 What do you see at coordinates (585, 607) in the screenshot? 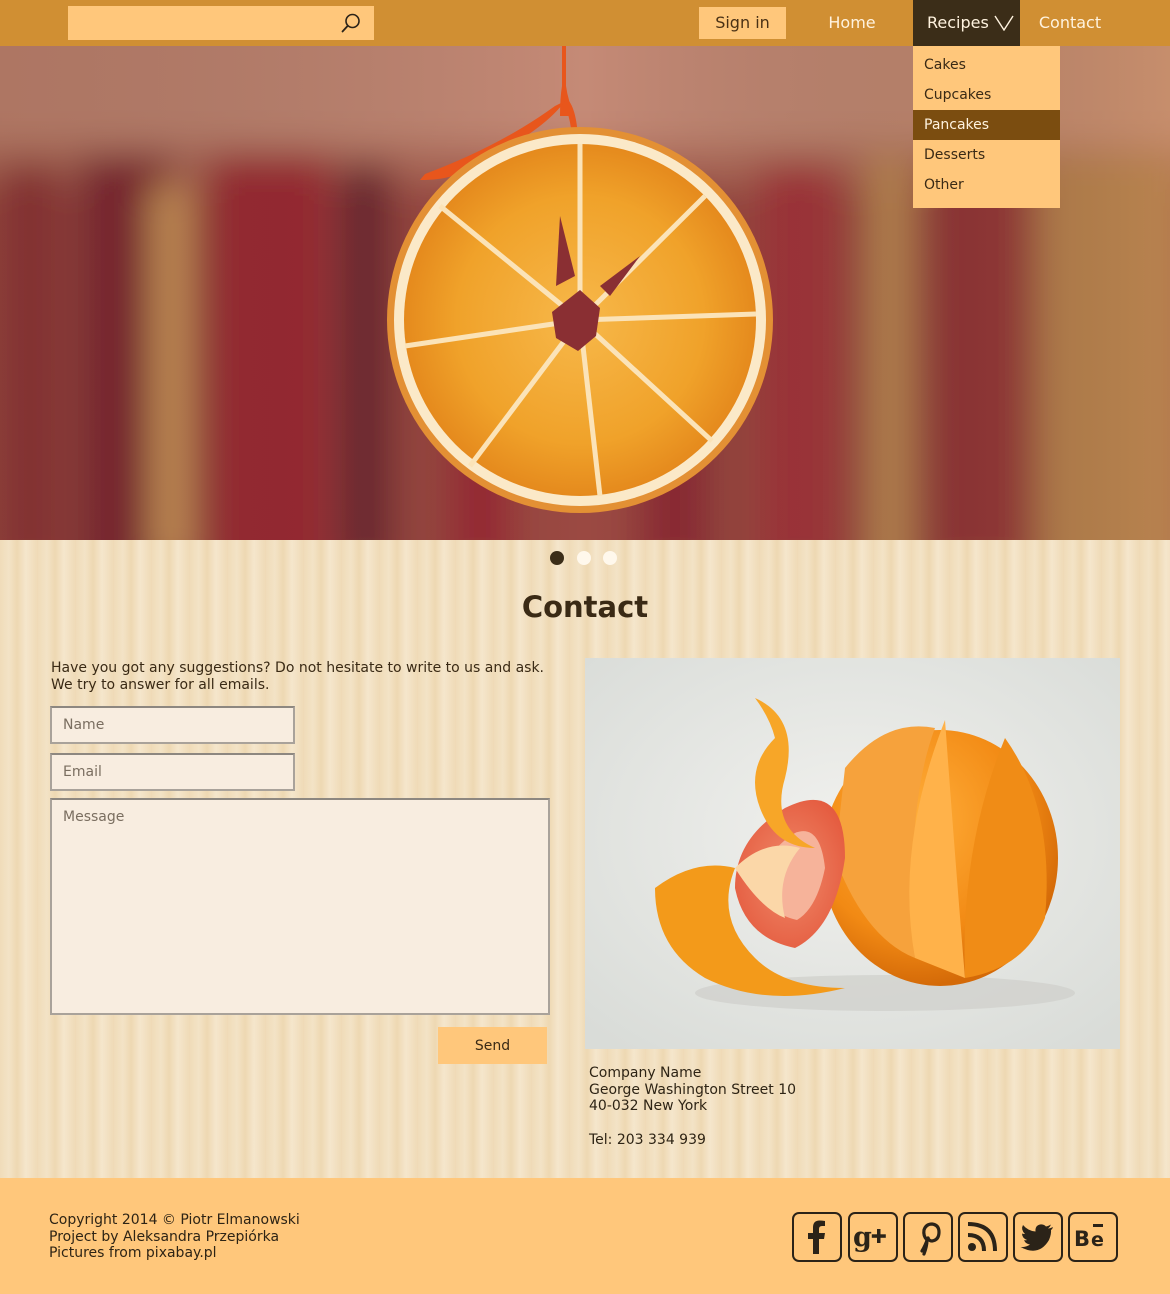
I see `page-title: Contact` at bounding box center [585, 607].